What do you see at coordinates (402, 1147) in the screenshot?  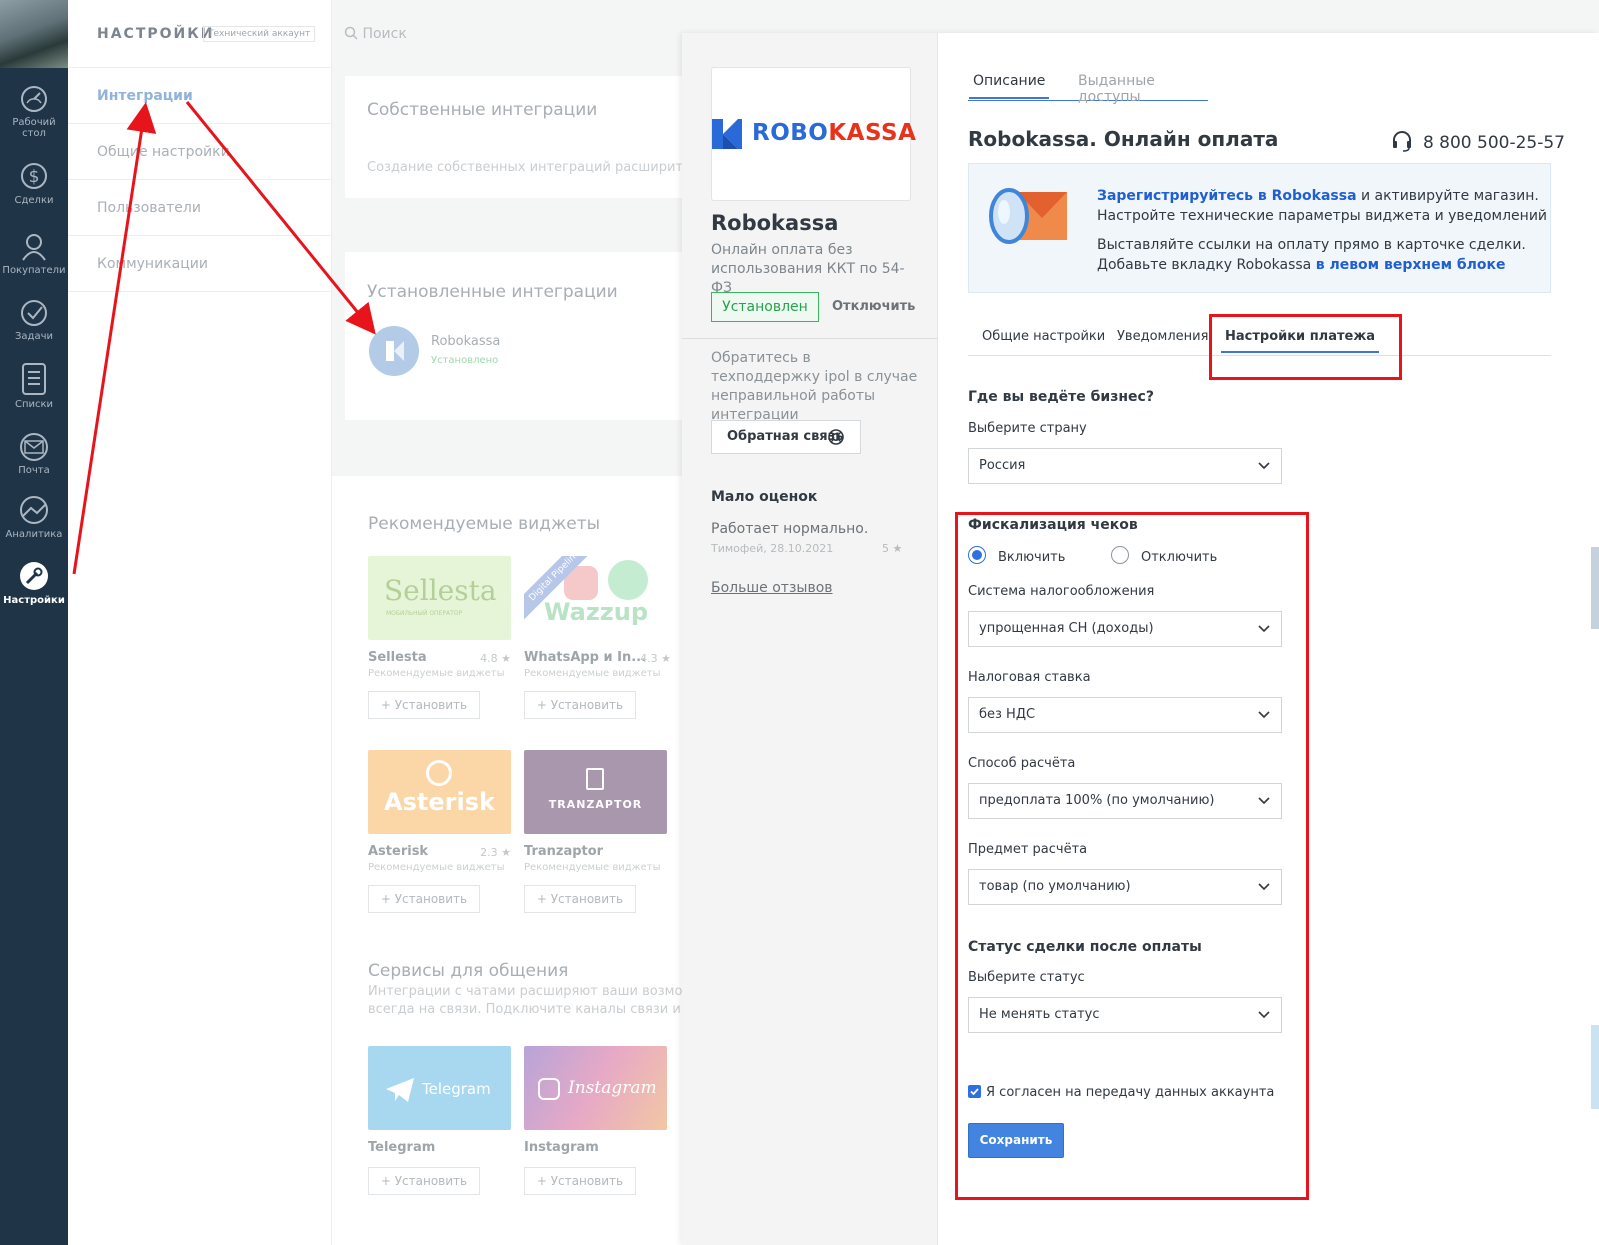 I see `widget-name: Telegram` at bounding box center [402, 1147].